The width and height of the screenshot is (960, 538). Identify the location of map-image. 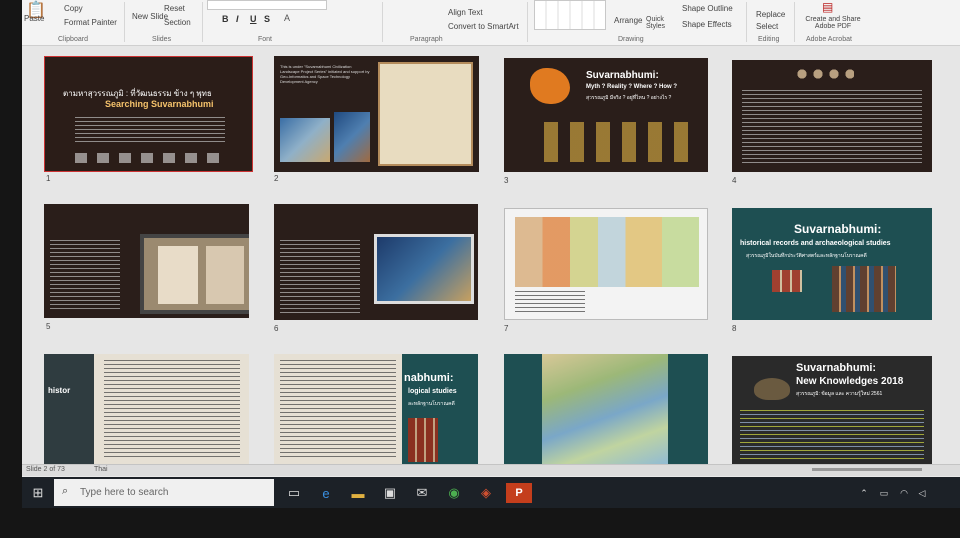
(305, 140).